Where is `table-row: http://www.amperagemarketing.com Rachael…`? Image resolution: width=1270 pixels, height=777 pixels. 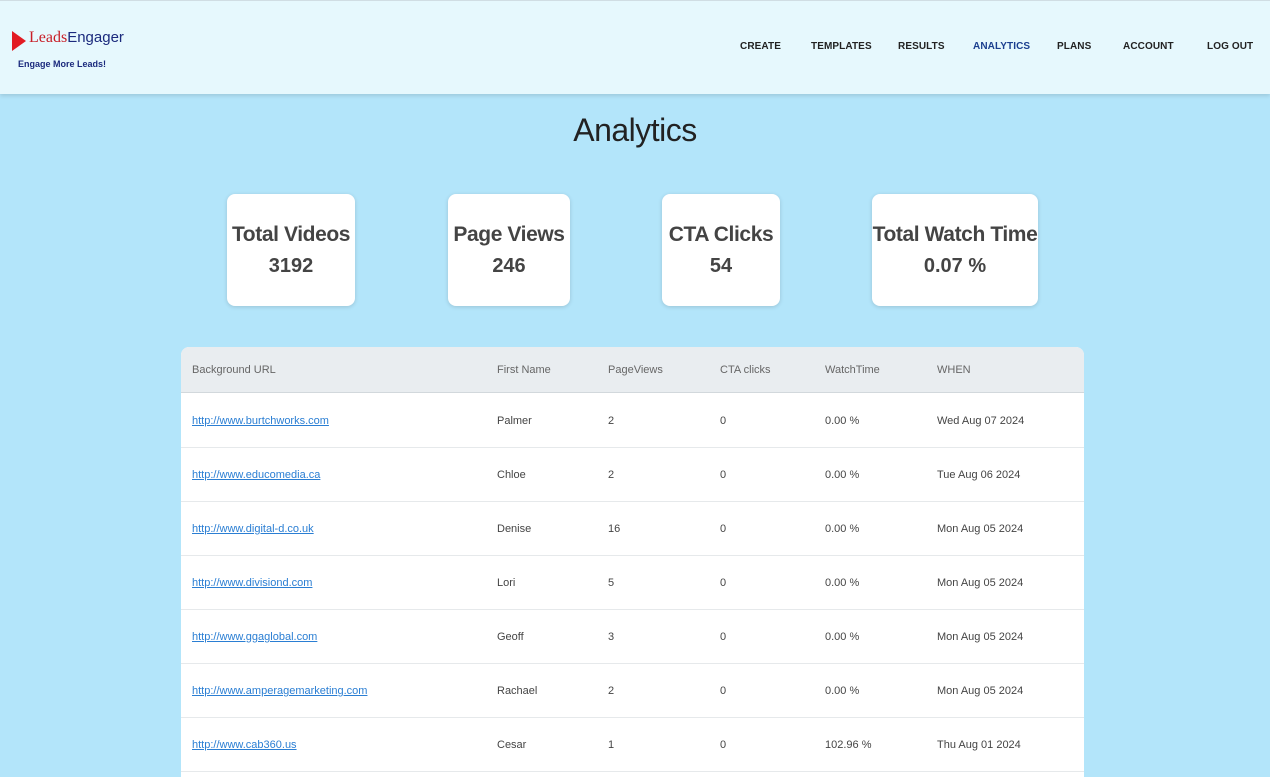 table-row: http://www.amperagemarketing.com Rachael… is located at coordinates (632, 691).